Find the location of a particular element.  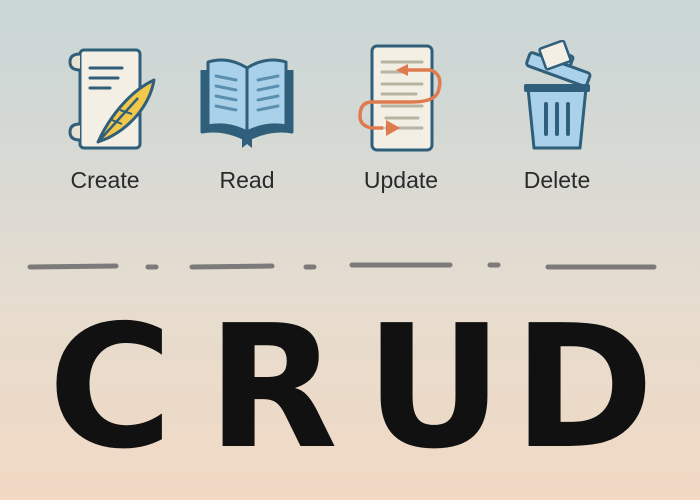

trash-can-icon is located at coordinates (558, 95).